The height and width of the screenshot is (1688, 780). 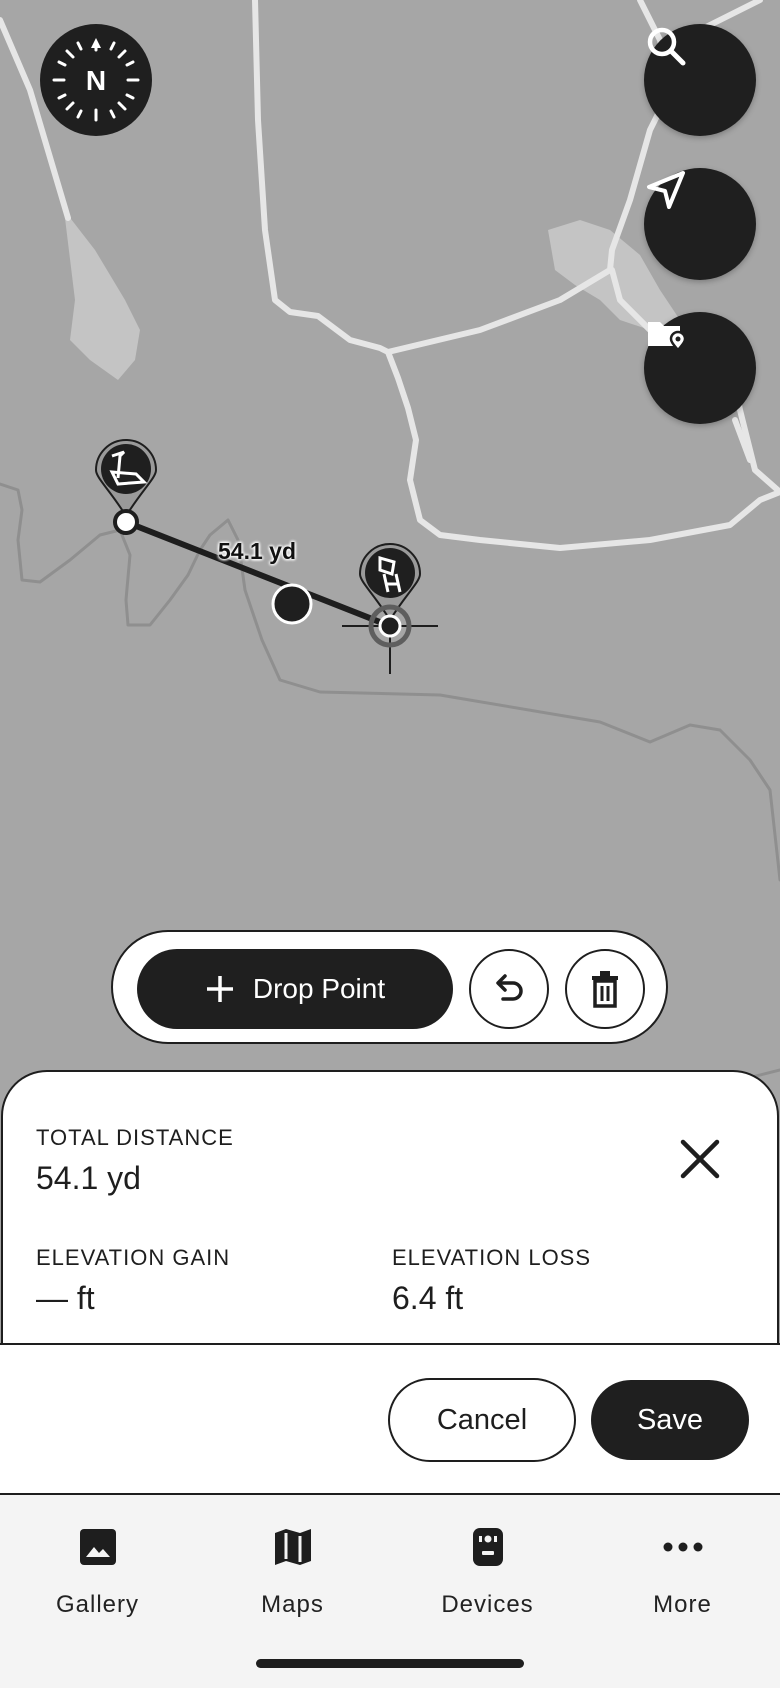 I want to click on more-icon, so click(x=682, y=1547).